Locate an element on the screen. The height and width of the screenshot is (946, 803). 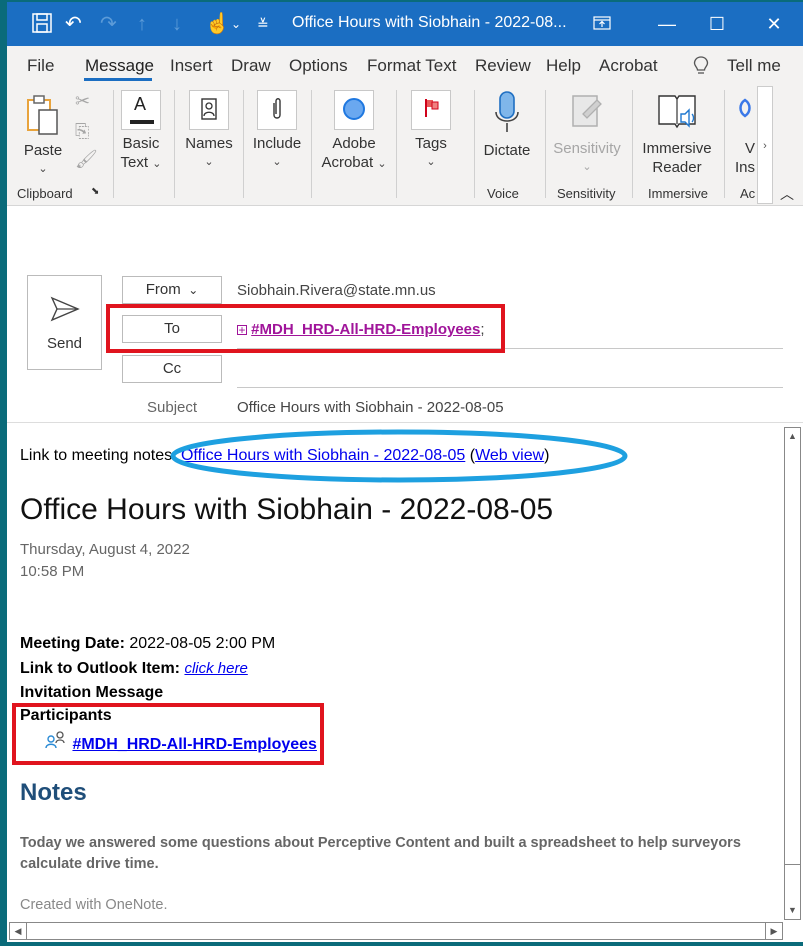
from-value: Siobhain.Rivera@state.mn.us is located at coordinates (336, 290).